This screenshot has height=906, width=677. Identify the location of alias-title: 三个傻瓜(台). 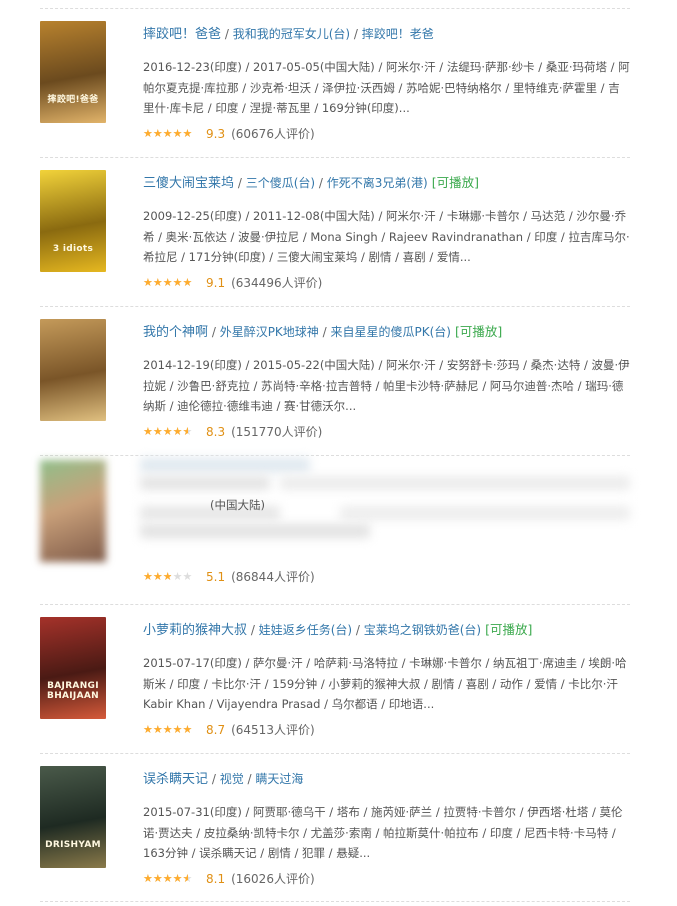
(280, 183).